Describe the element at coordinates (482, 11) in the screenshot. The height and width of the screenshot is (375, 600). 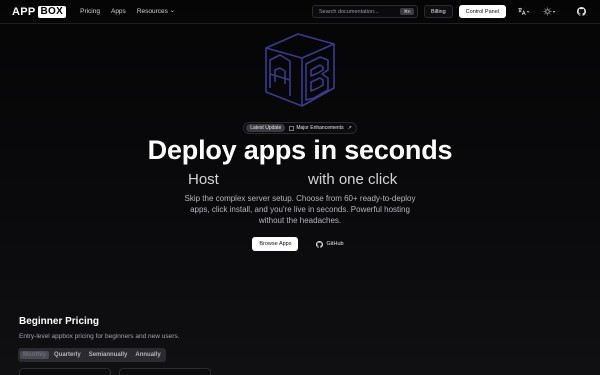
I see `control-panel-button: Control Panel` at that location.